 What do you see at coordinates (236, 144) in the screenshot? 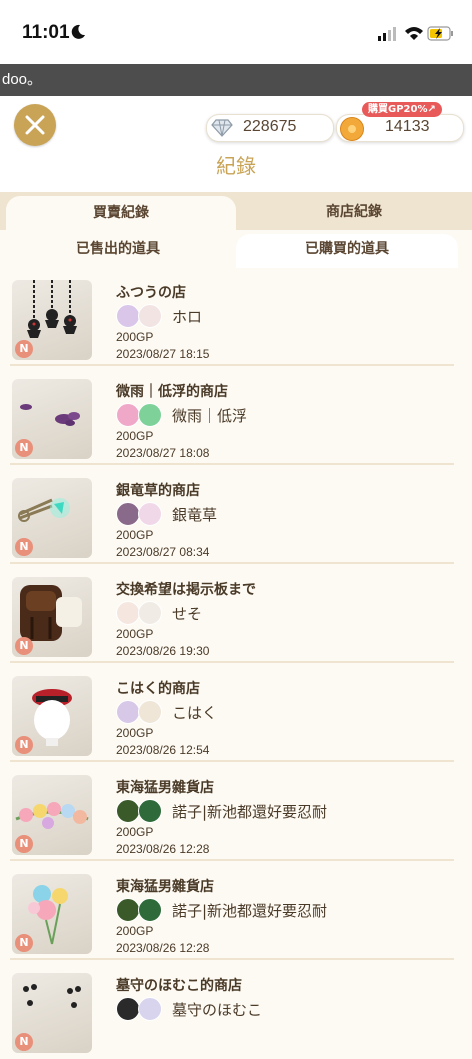
I see `header: 228675 14133 購買GP20%↗ 紀錄` at bounding box center [236, 144].